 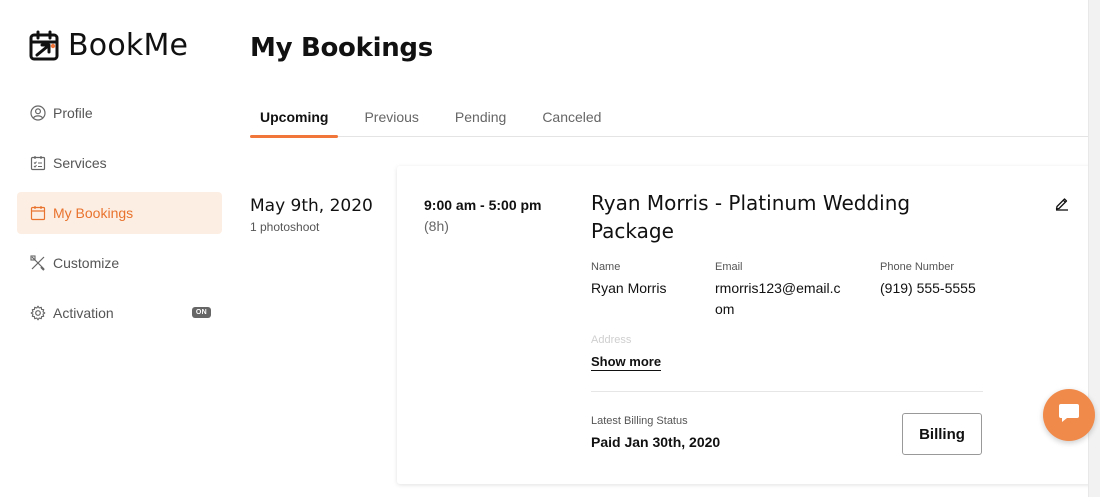 I want to click on tab-previous: Previous, so click(x=391, y=118).